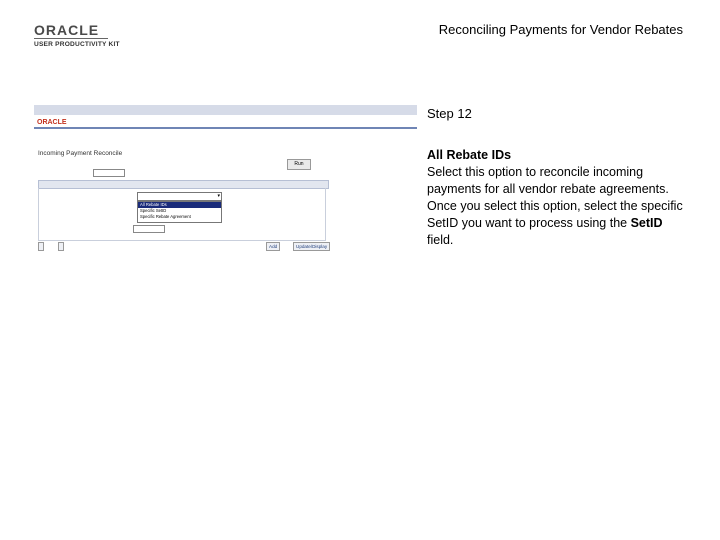 The height and width of the screenshot is (540, 720). I want to click on logo-subtitle: USER PRODUCTIVITY KIT, so click(77, 44).